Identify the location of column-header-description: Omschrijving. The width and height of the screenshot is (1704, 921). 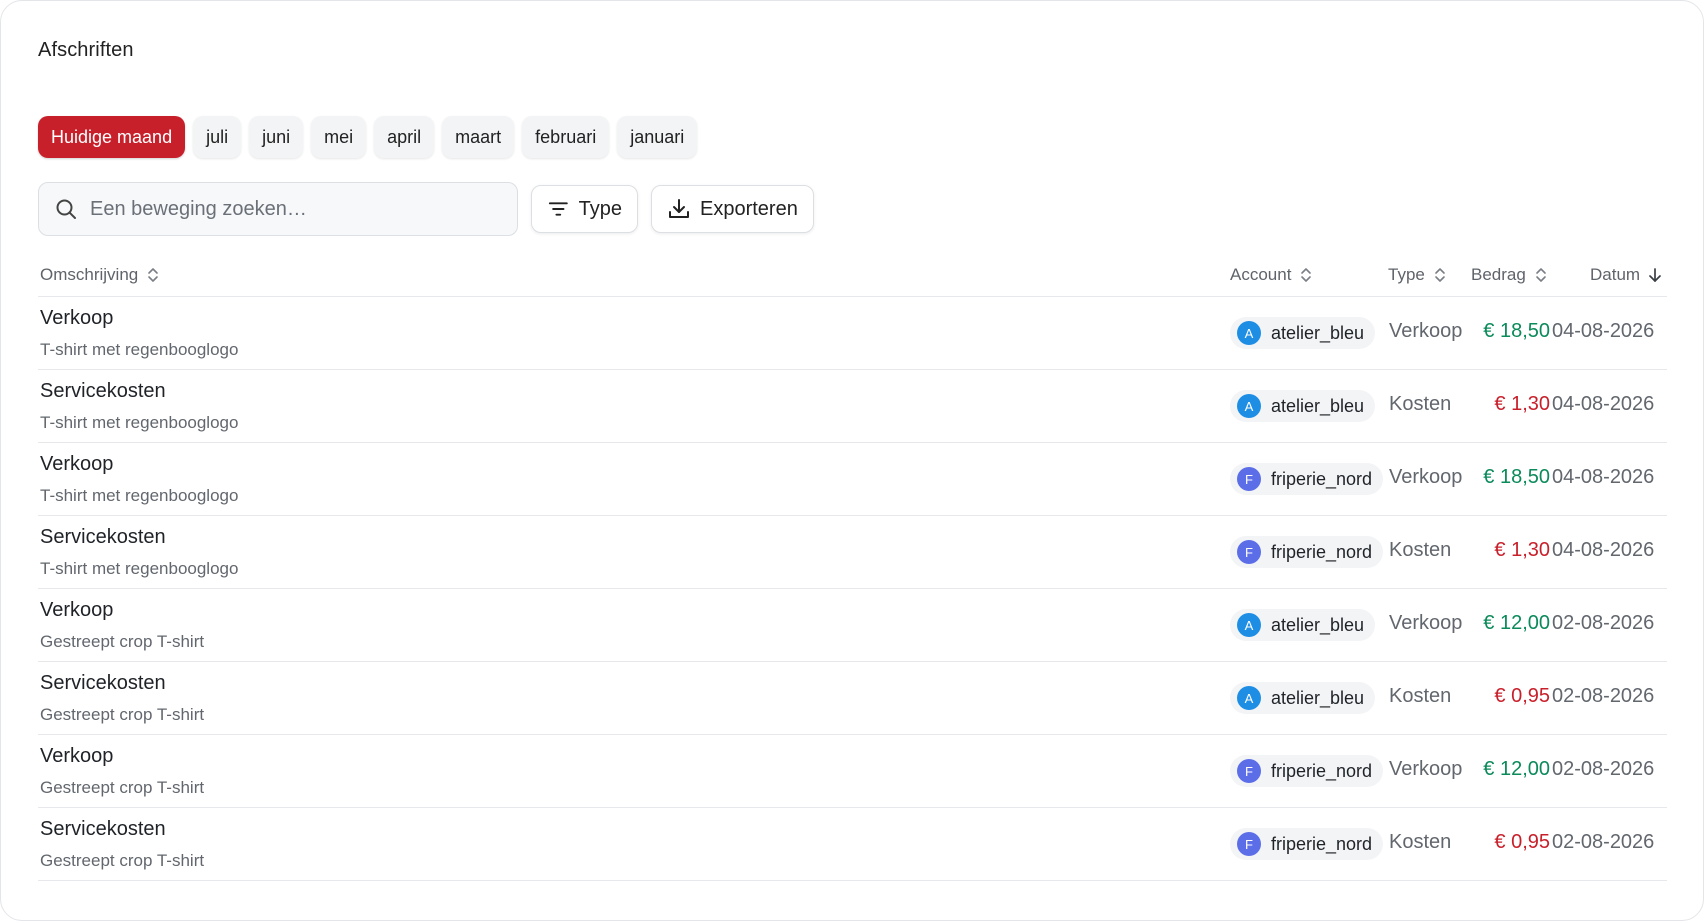
(100, 275).